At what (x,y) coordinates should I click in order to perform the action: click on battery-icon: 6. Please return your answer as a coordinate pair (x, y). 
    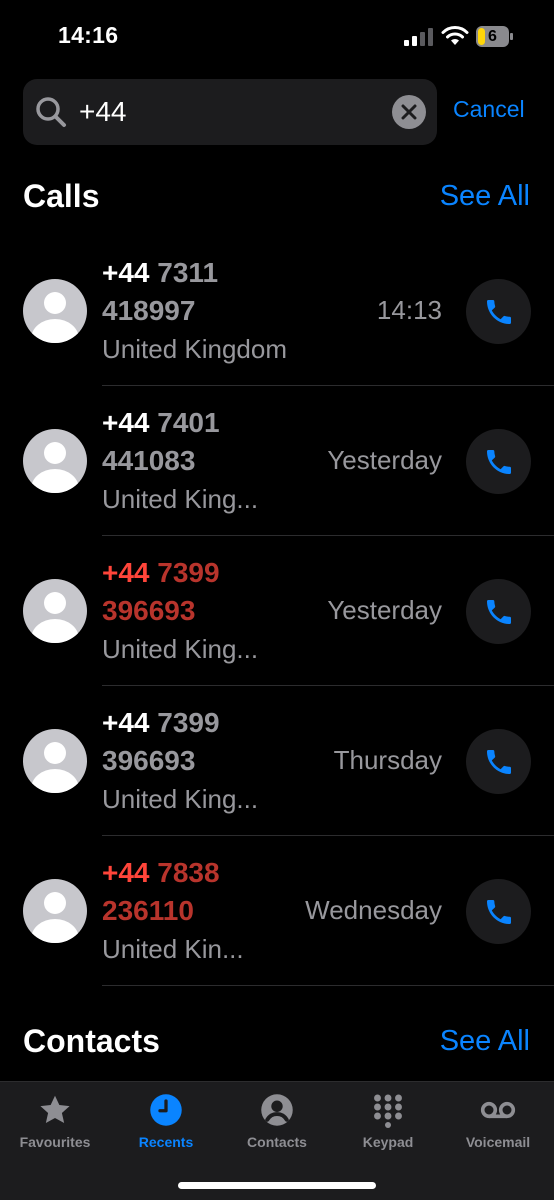
    Looking at the image, I should click on (495, 36).